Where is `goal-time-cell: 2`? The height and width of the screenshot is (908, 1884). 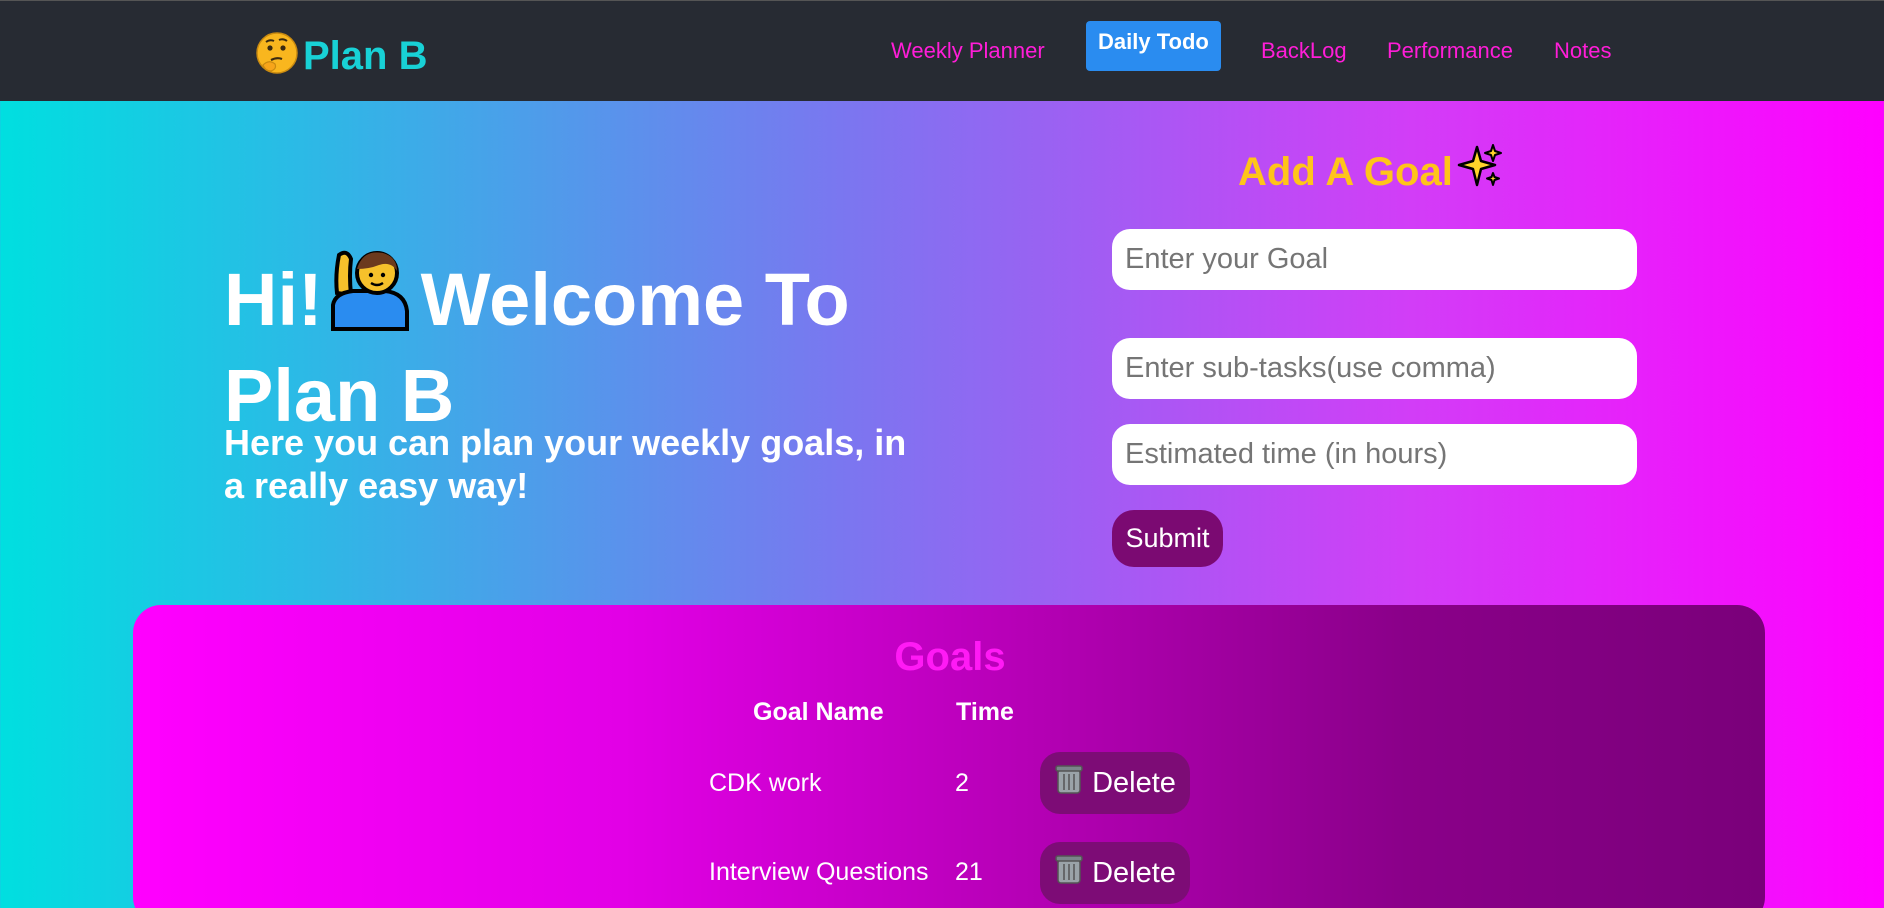 goal-time-cell: 2 is located at coordinates (962, 783).